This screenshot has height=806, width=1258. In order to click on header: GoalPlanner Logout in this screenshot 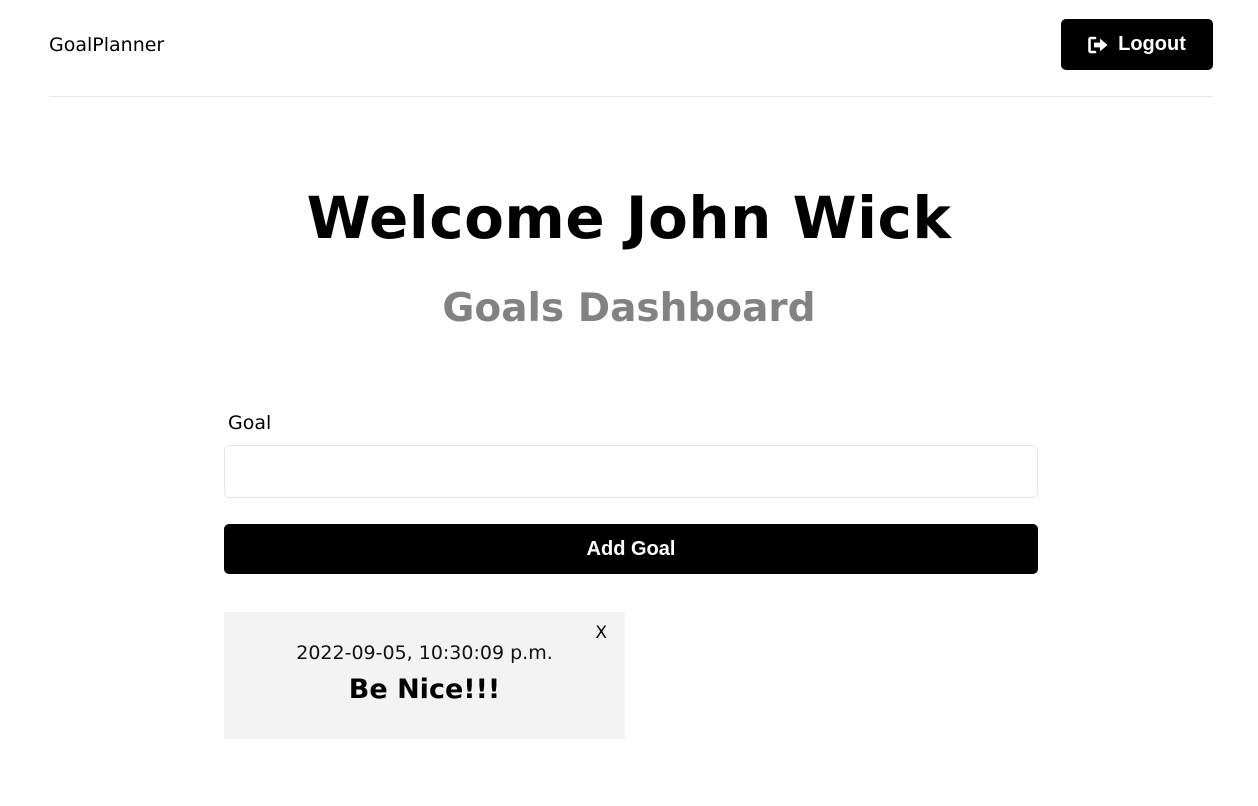, I will do `click(631, 48)`.